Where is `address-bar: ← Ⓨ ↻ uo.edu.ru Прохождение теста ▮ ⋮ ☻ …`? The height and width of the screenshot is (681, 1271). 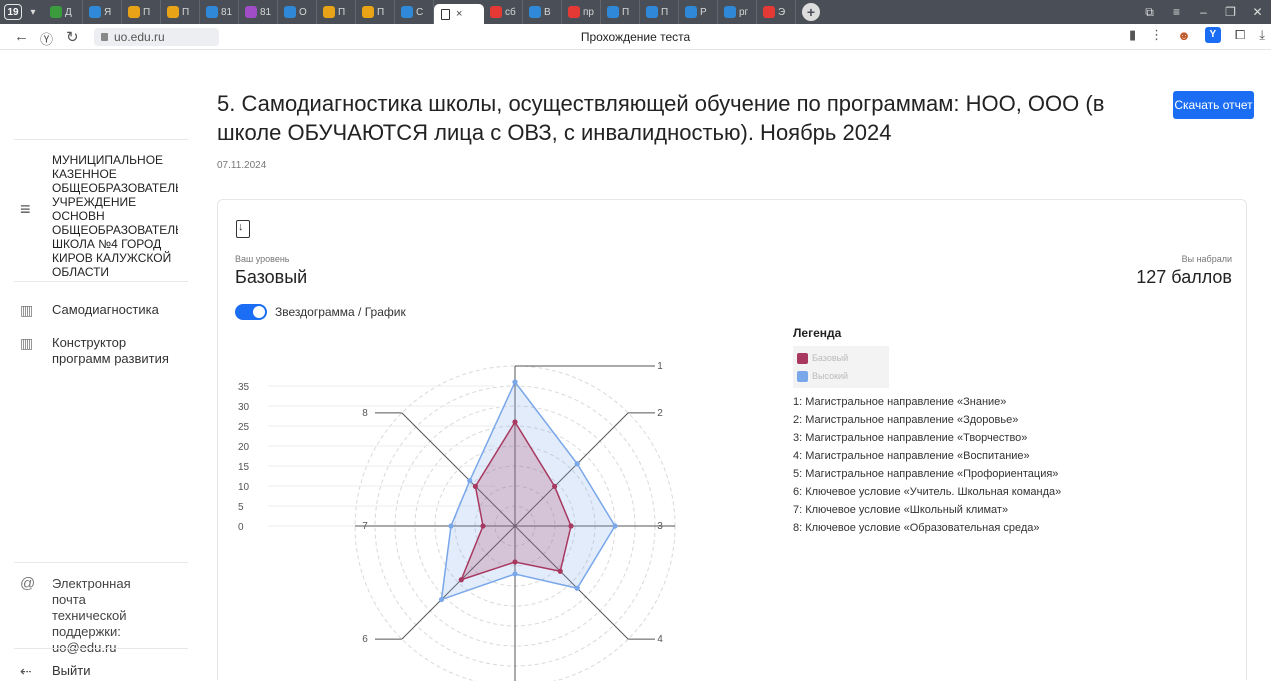
address-bar: ← Ⓨ ↻ uo.edu.ru Прохождение теста ▮ ⋮ ☻ … is located at coordinates (635, 37).